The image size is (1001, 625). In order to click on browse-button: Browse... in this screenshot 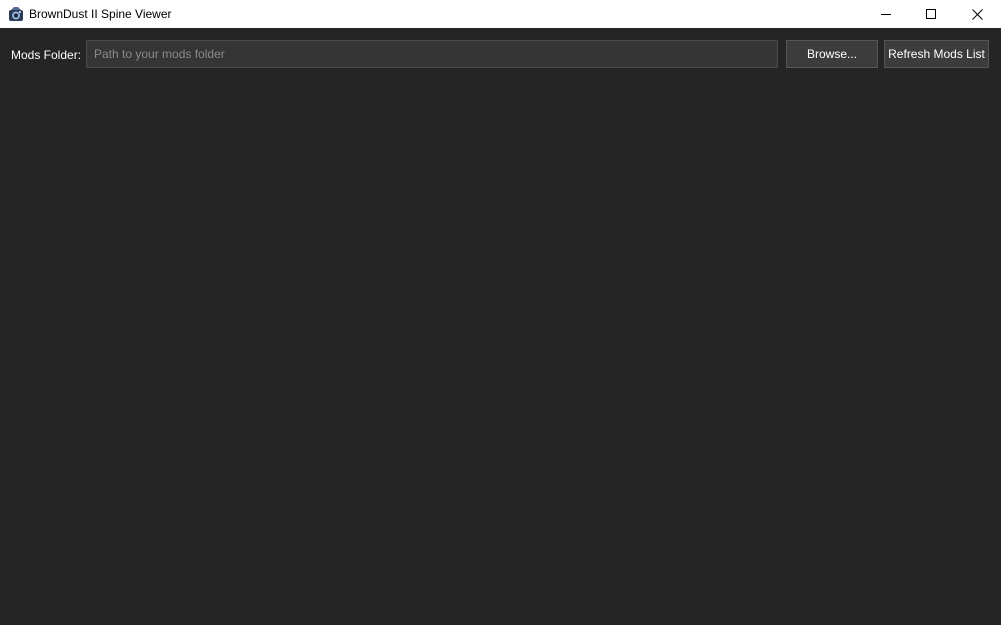, I will do `click(832, 54)`.